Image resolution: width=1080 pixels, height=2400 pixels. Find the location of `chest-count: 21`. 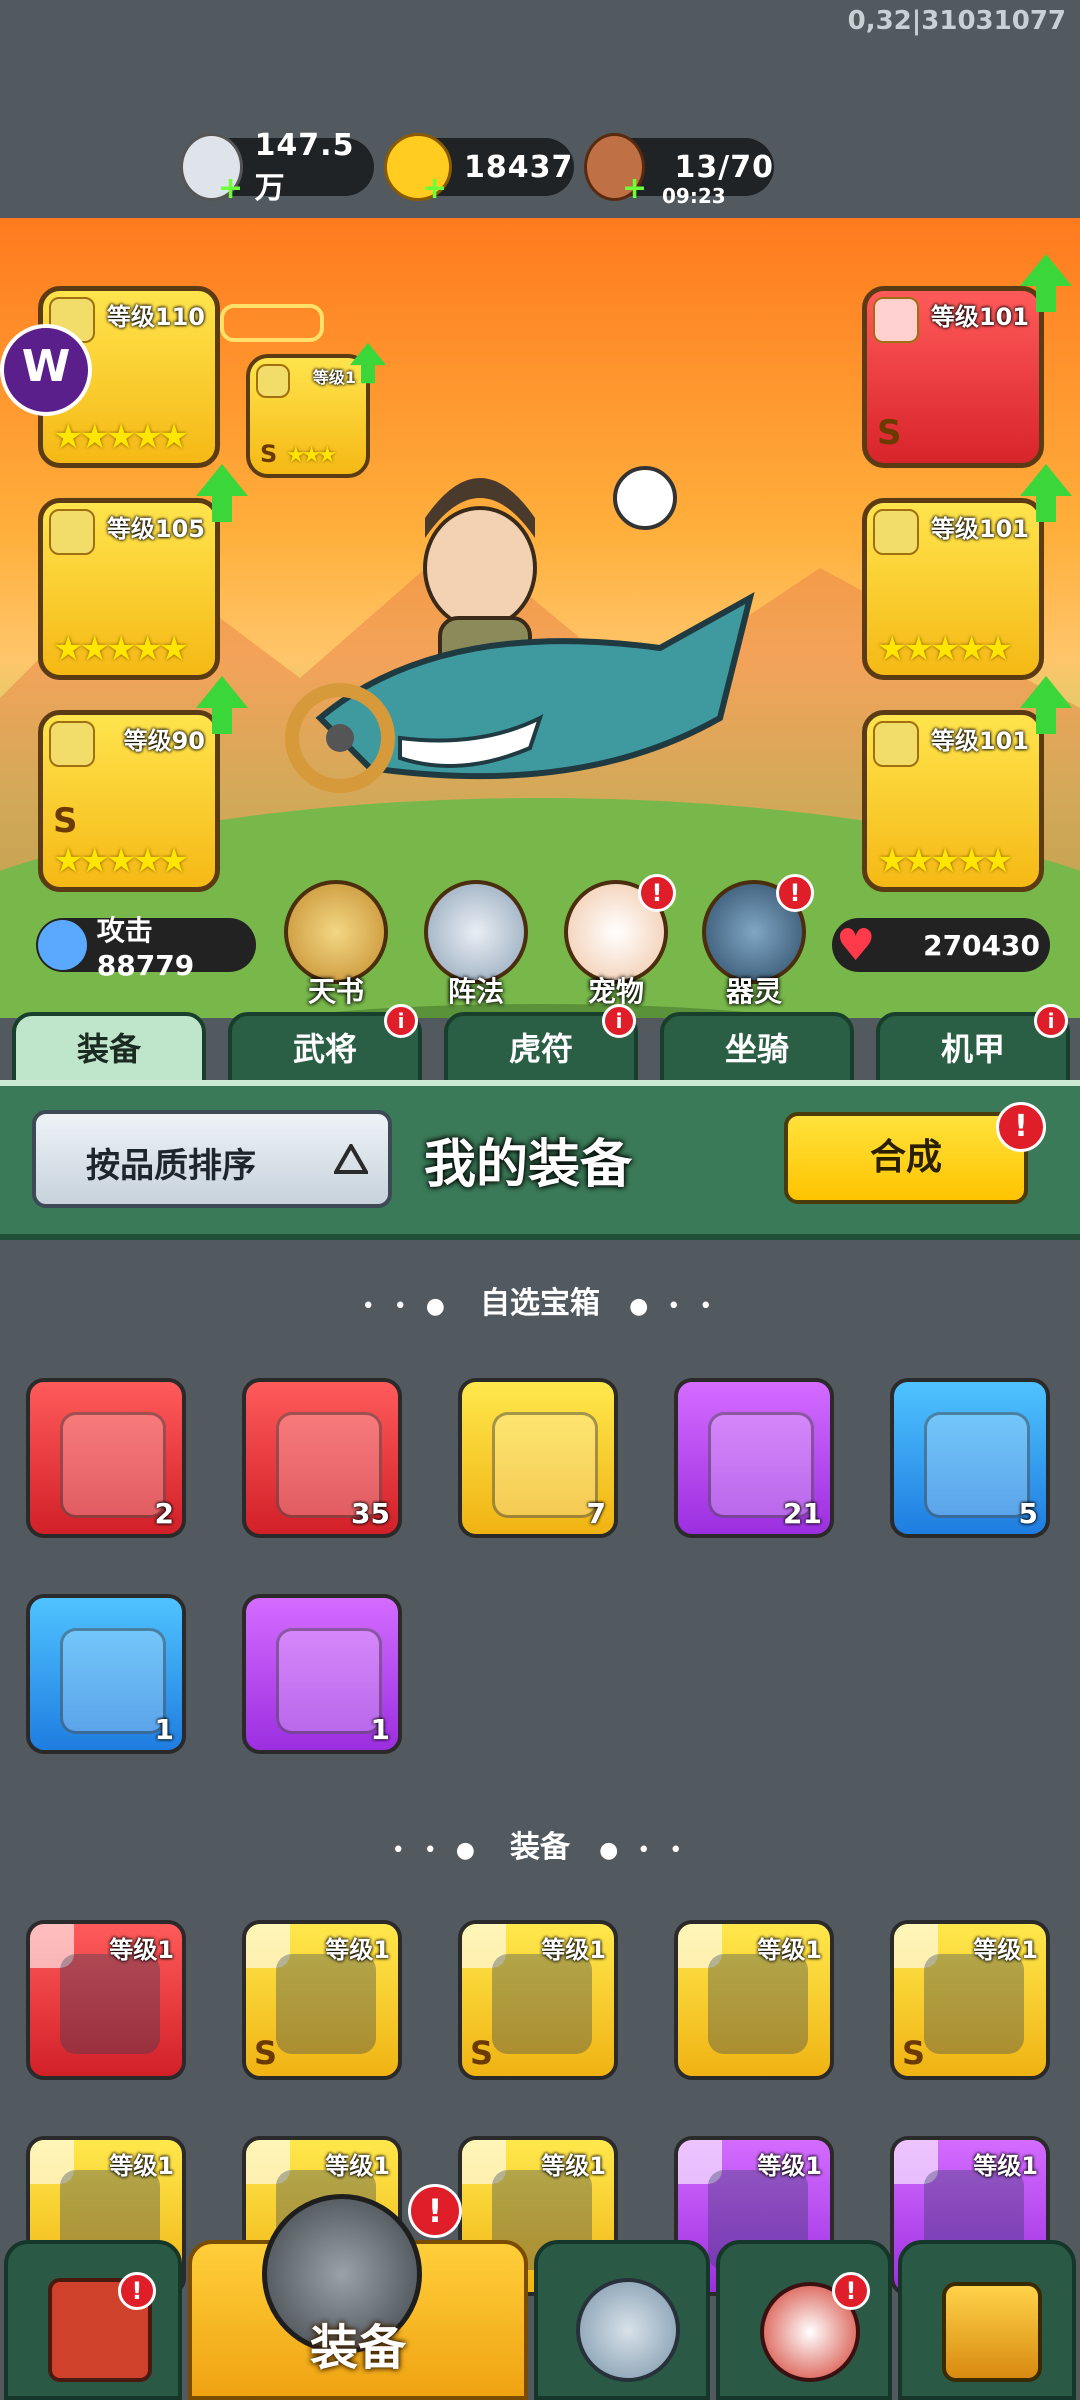

chest-count: 21 is located at coordinates (802, 1513).